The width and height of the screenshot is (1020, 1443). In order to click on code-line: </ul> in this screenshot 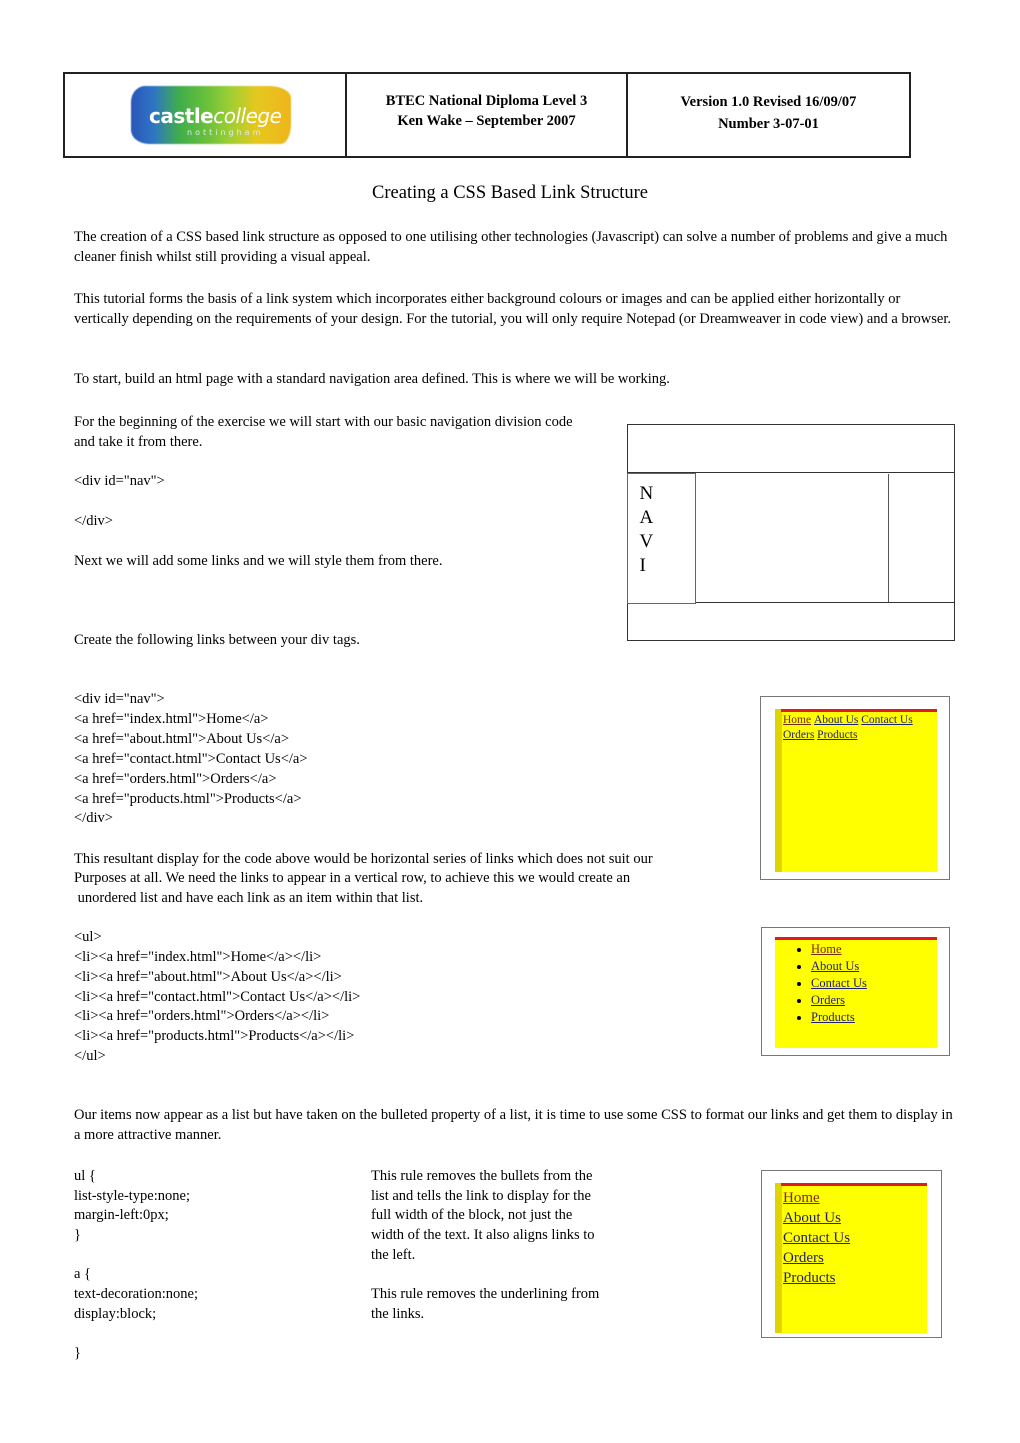, I will do `click(90, 1056)`.